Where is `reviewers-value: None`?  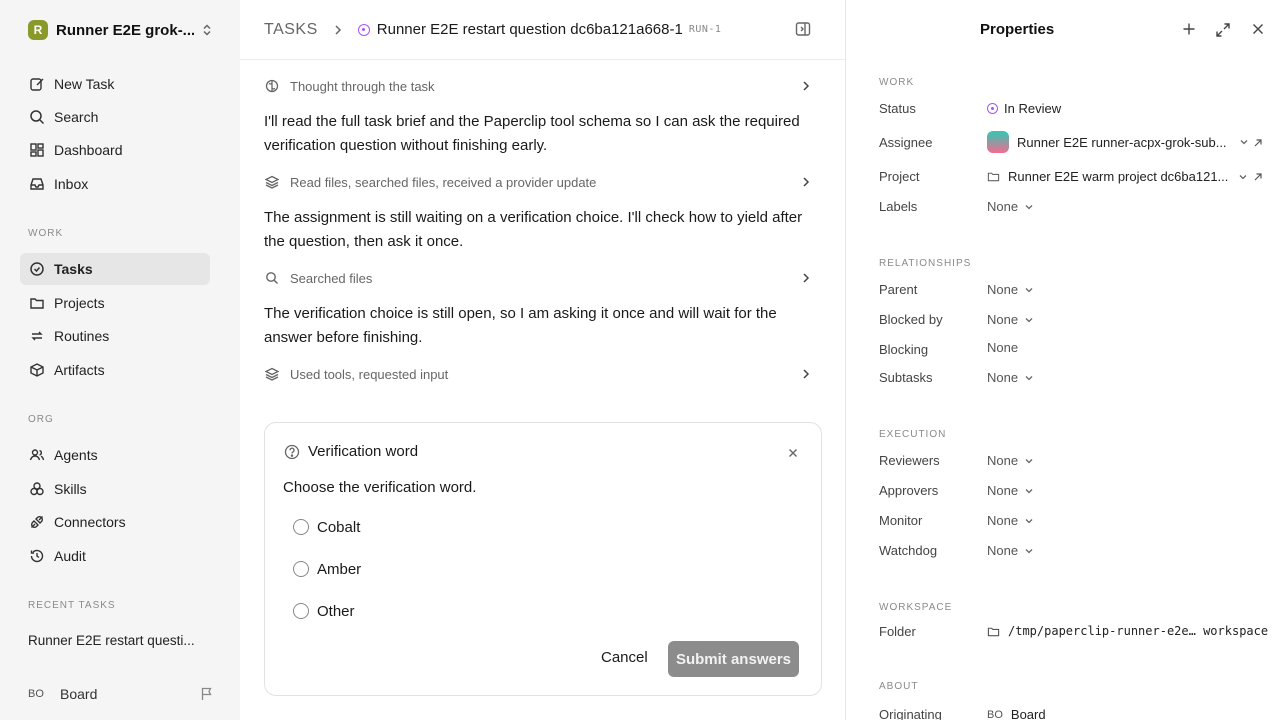
reviewers-value: None is located at coordinates (1003, 460).